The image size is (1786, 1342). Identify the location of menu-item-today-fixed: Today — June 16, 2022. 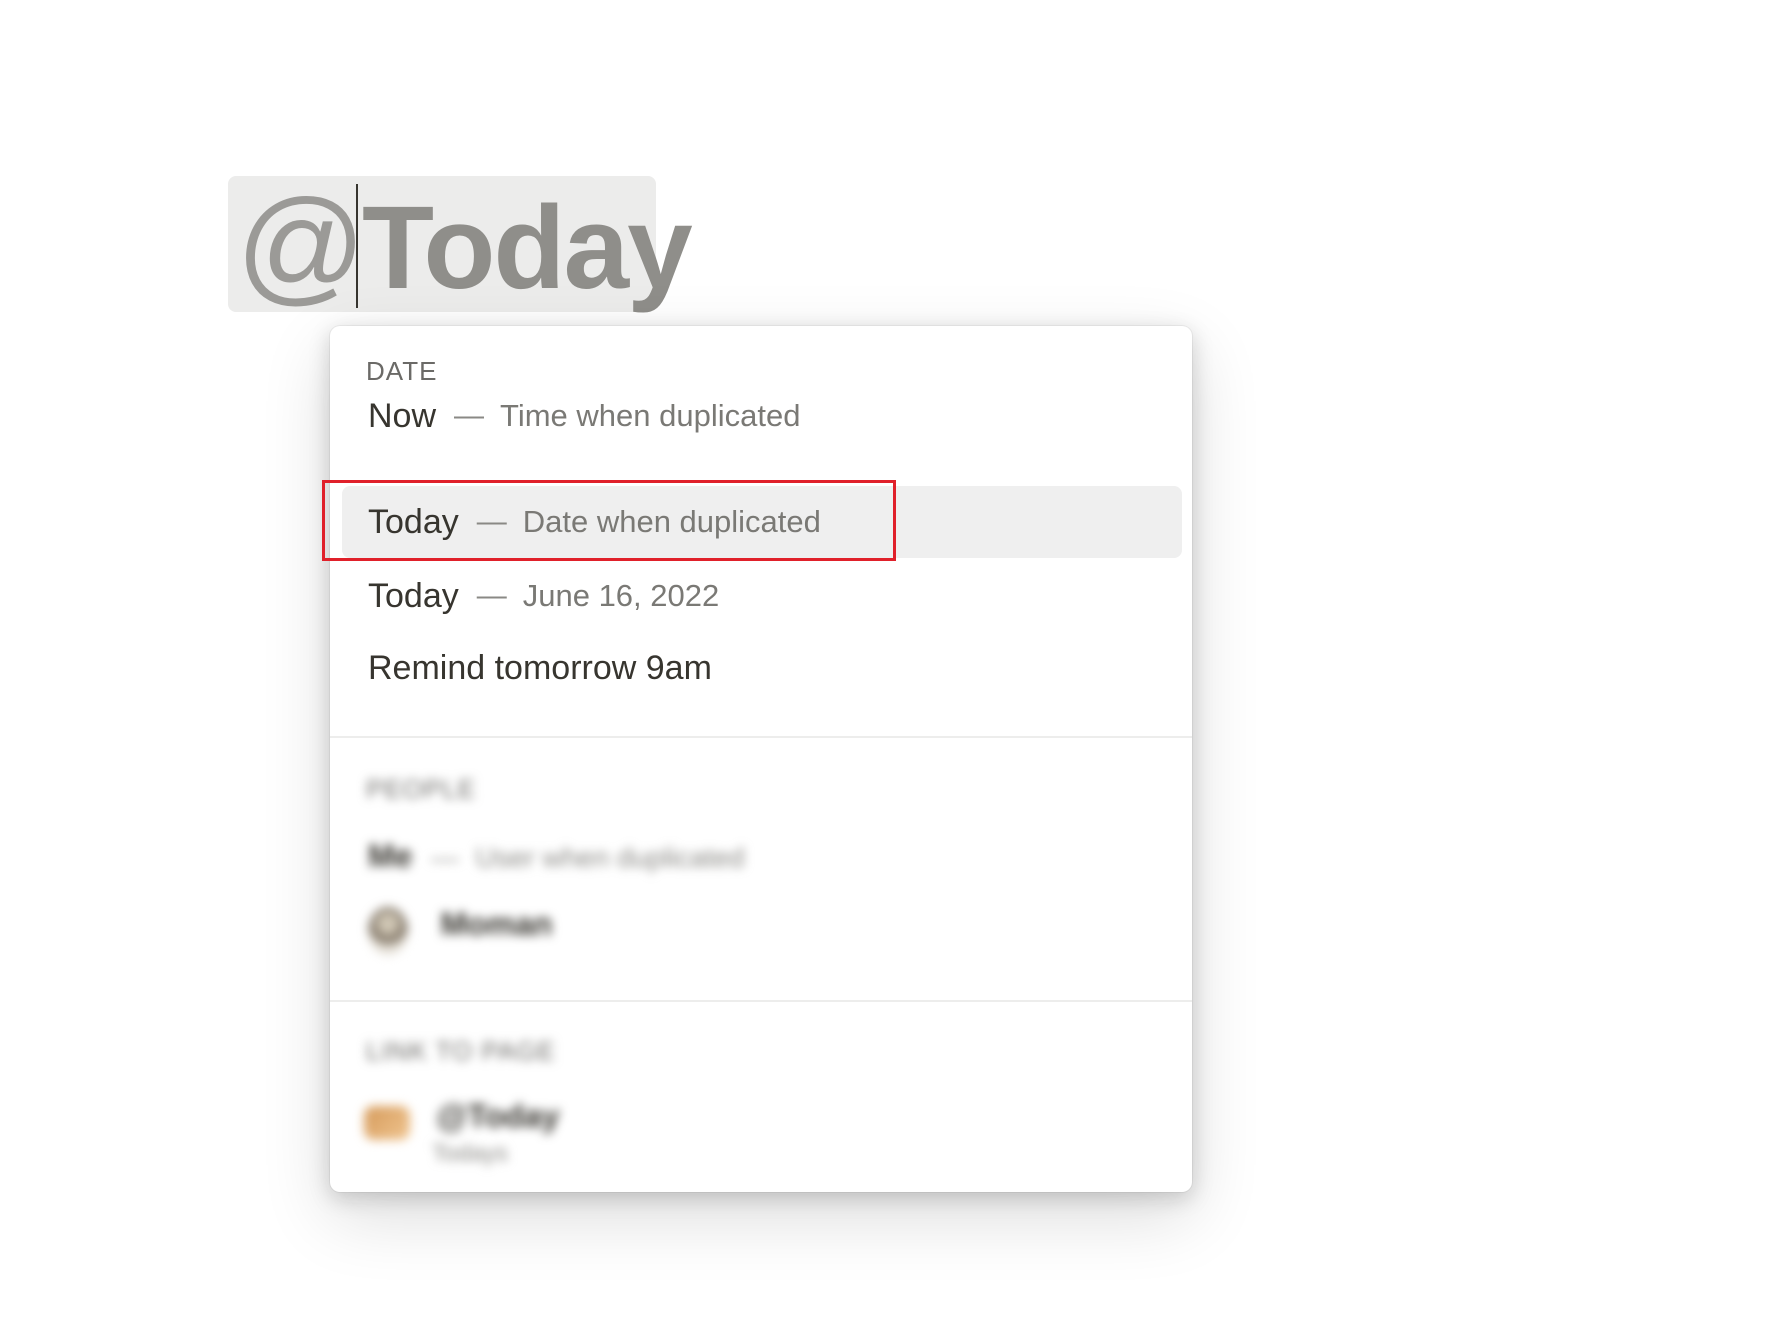
(762, 596).